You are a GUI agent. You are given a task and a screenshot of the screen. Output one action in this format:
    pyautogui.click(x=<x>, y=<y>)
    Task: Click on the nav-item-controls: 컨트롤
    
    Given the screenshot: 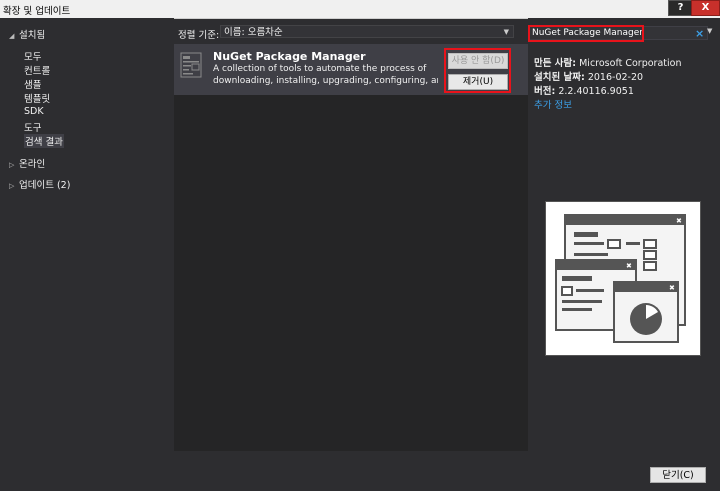 What is the action you would take?
    pyautogui.click(x=37, y=70)
    